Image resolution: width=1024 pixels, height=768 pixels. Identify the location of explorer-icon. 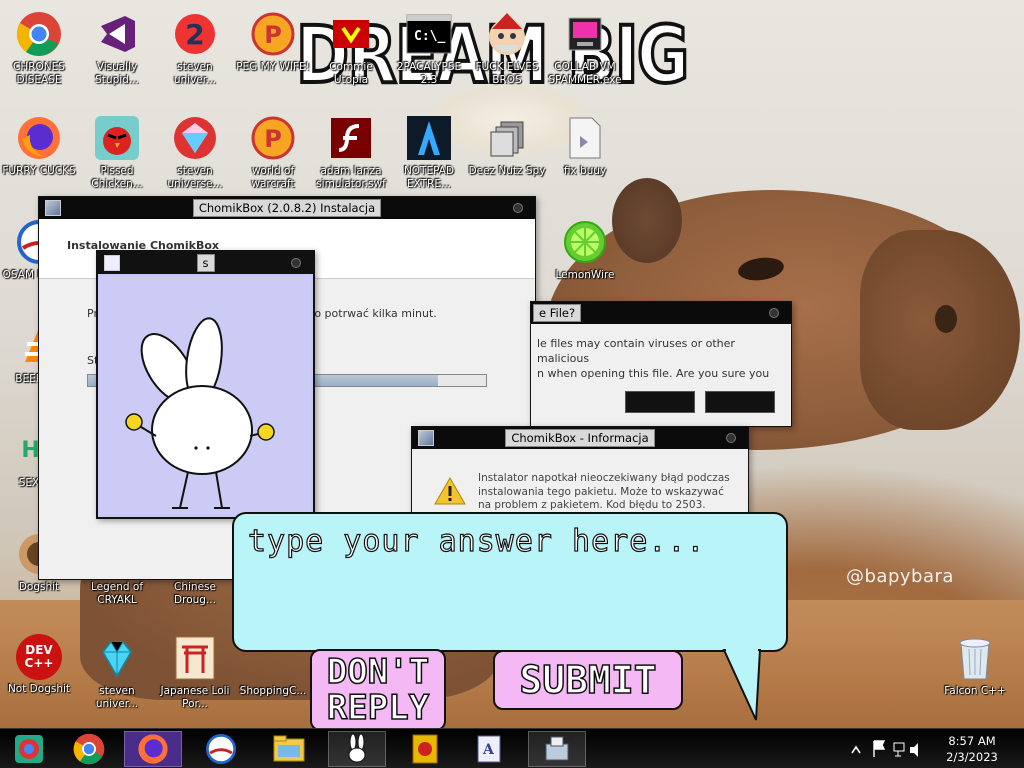
(289, 748).